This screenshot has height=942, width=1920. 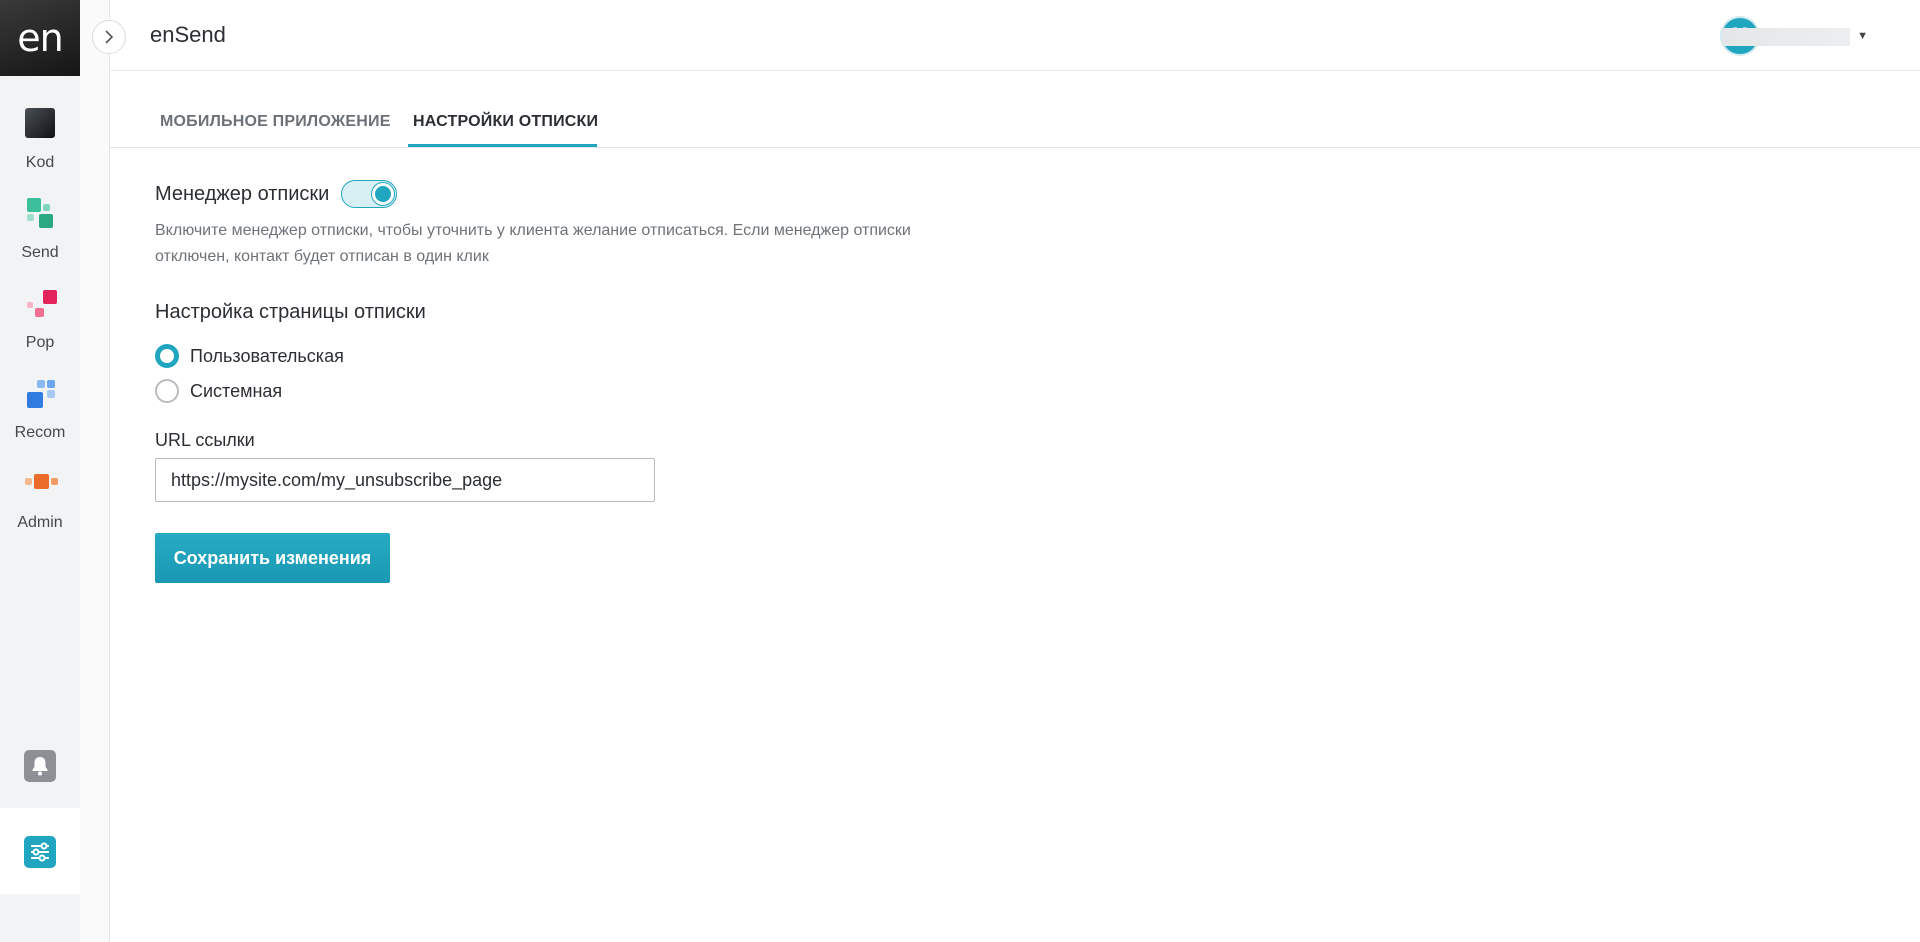 I want to click on unsubscribe-manager-row: Менеджер отписки, so click(x=276, y=194).